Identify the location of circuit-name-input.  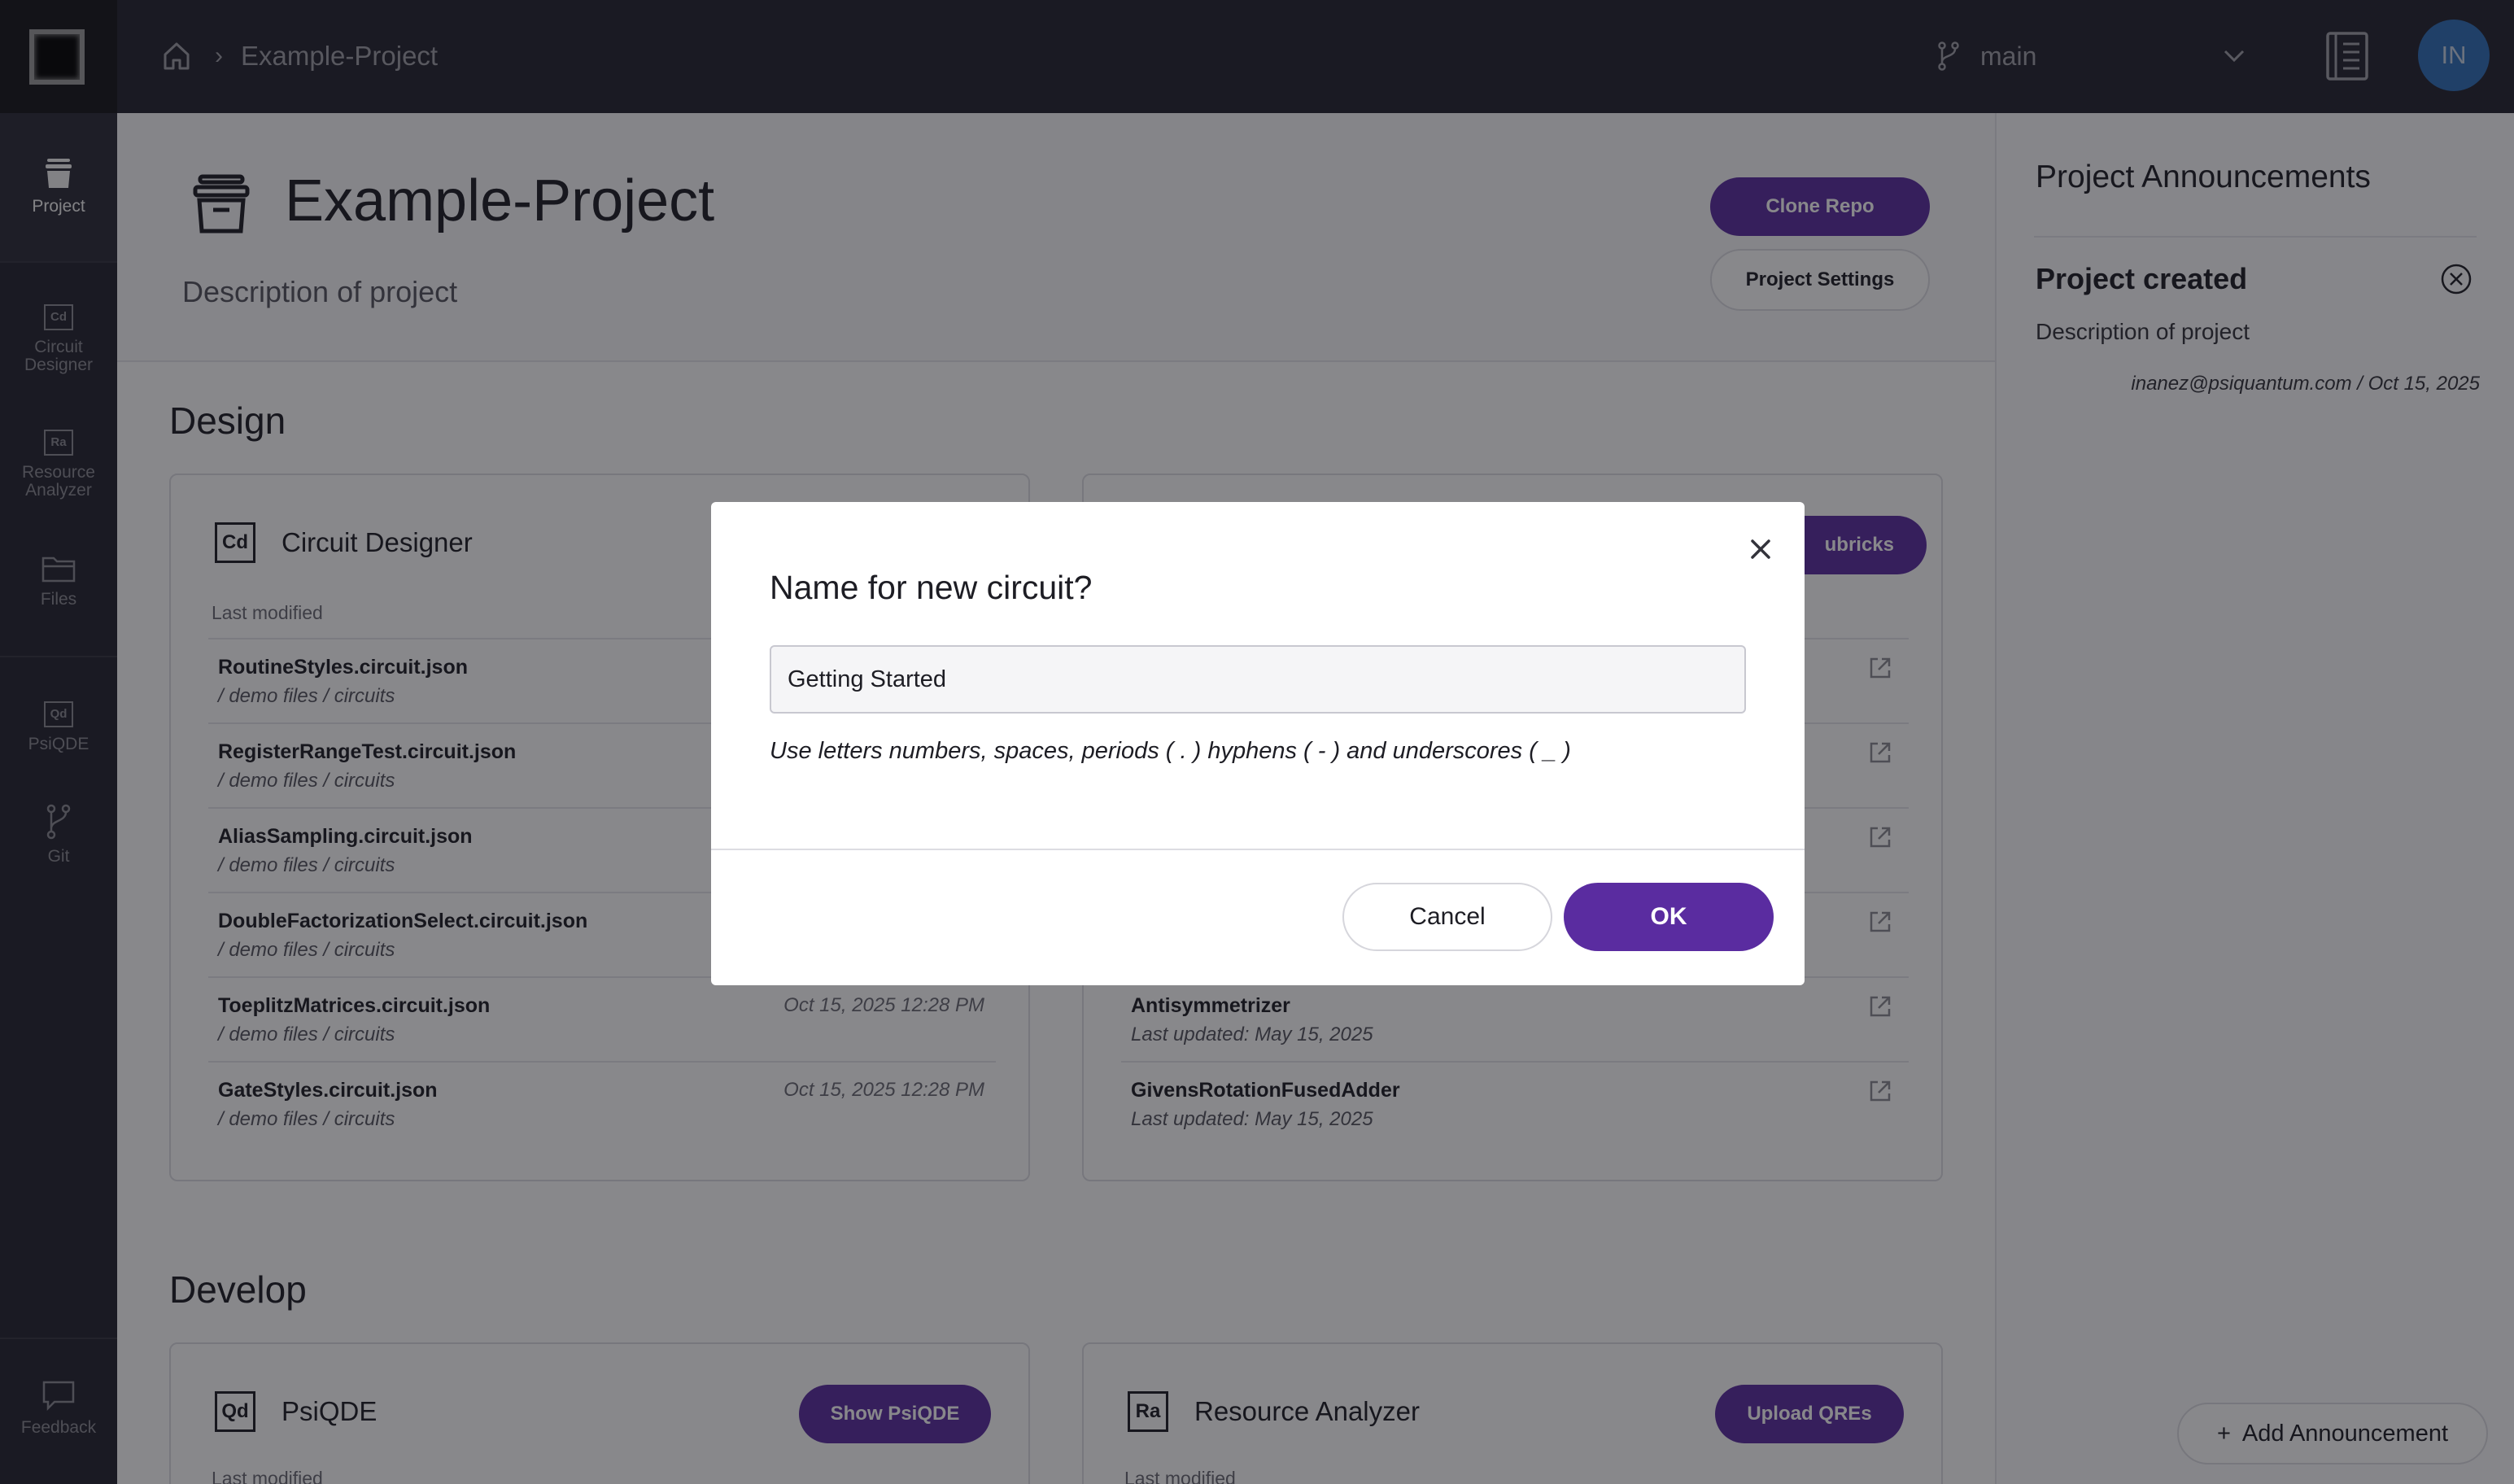
(1258, 680).